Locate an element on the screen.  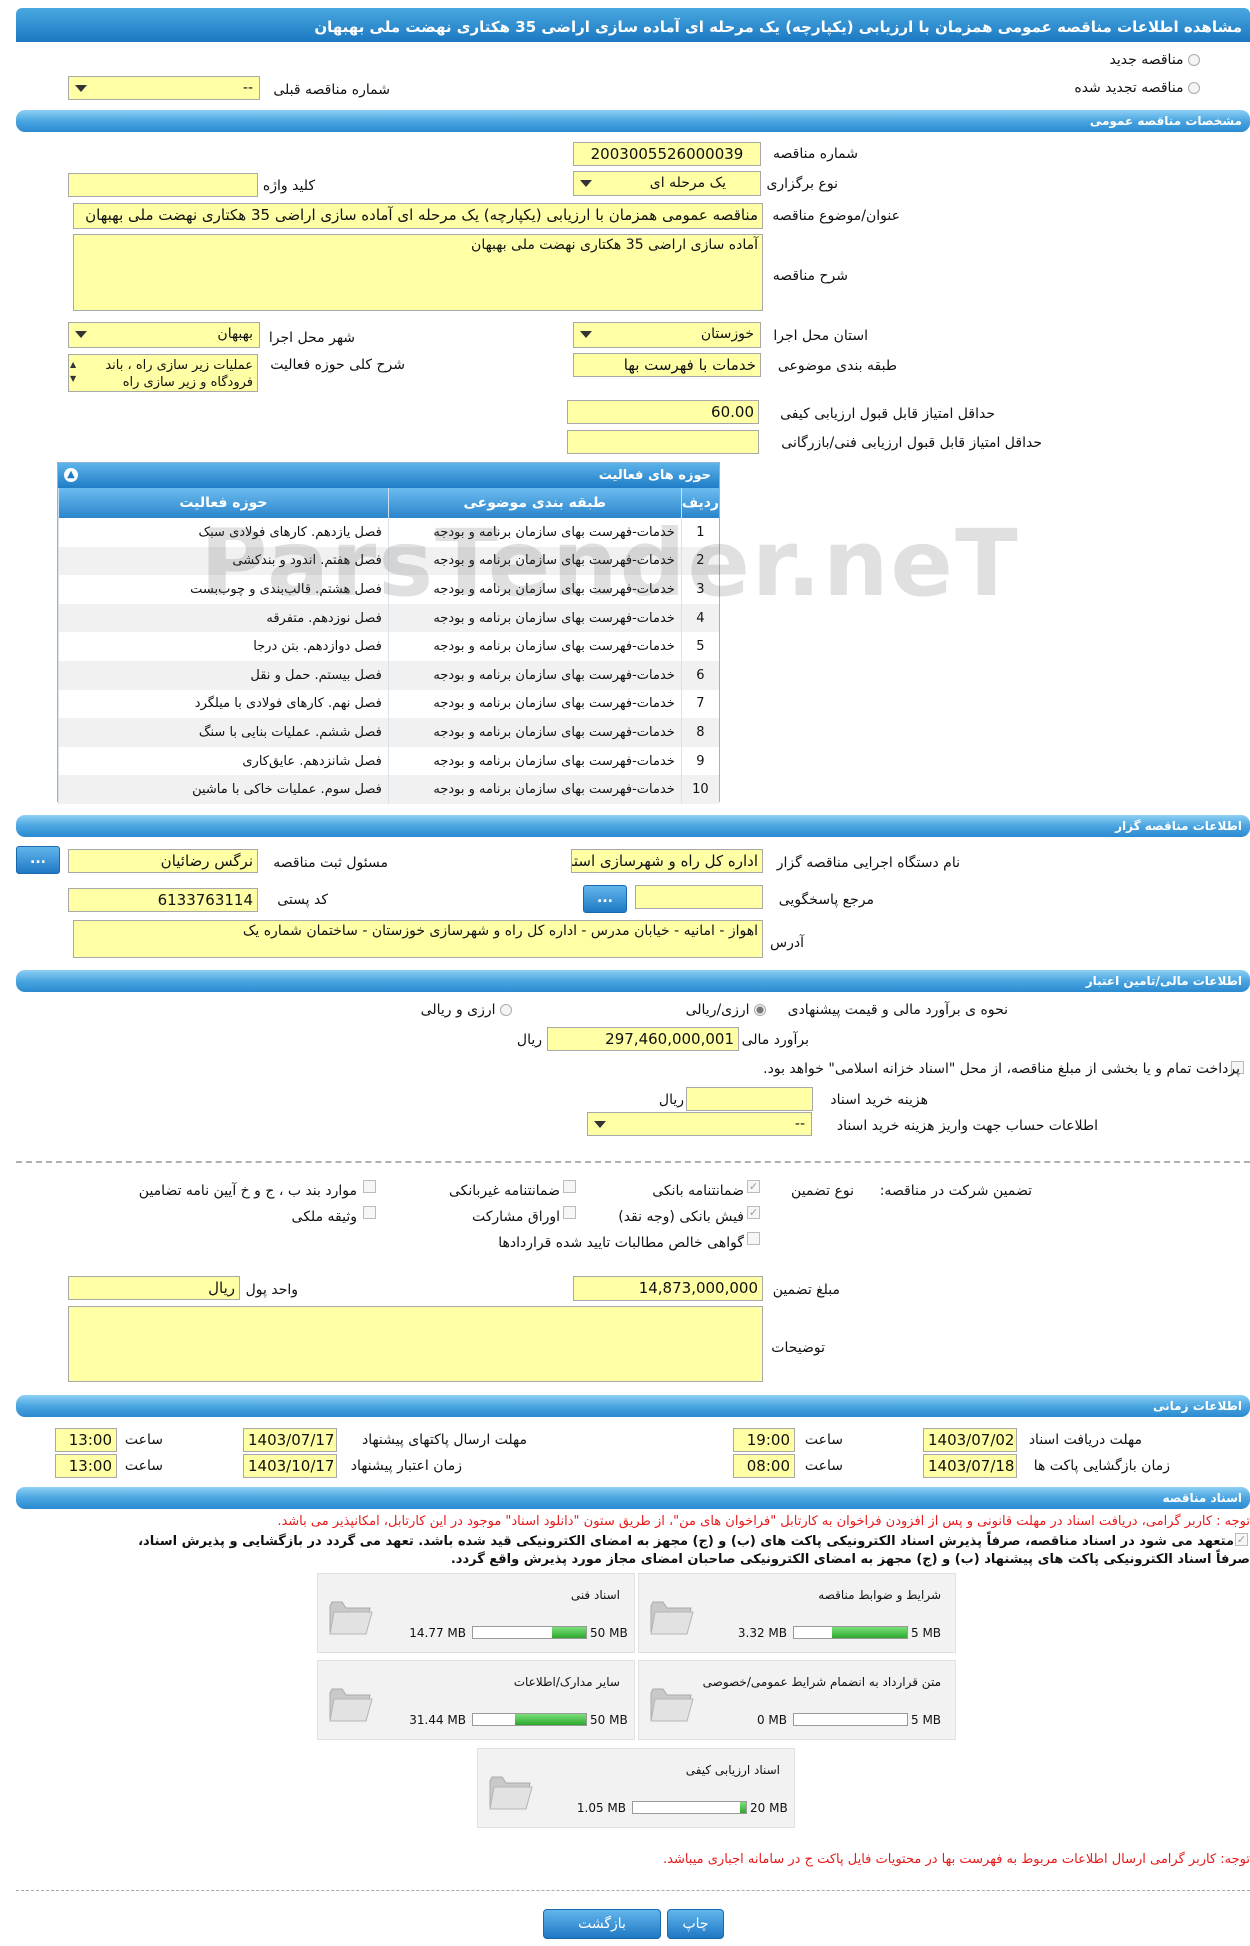
province-select: خوزستان is located at coordinates (667, 335).